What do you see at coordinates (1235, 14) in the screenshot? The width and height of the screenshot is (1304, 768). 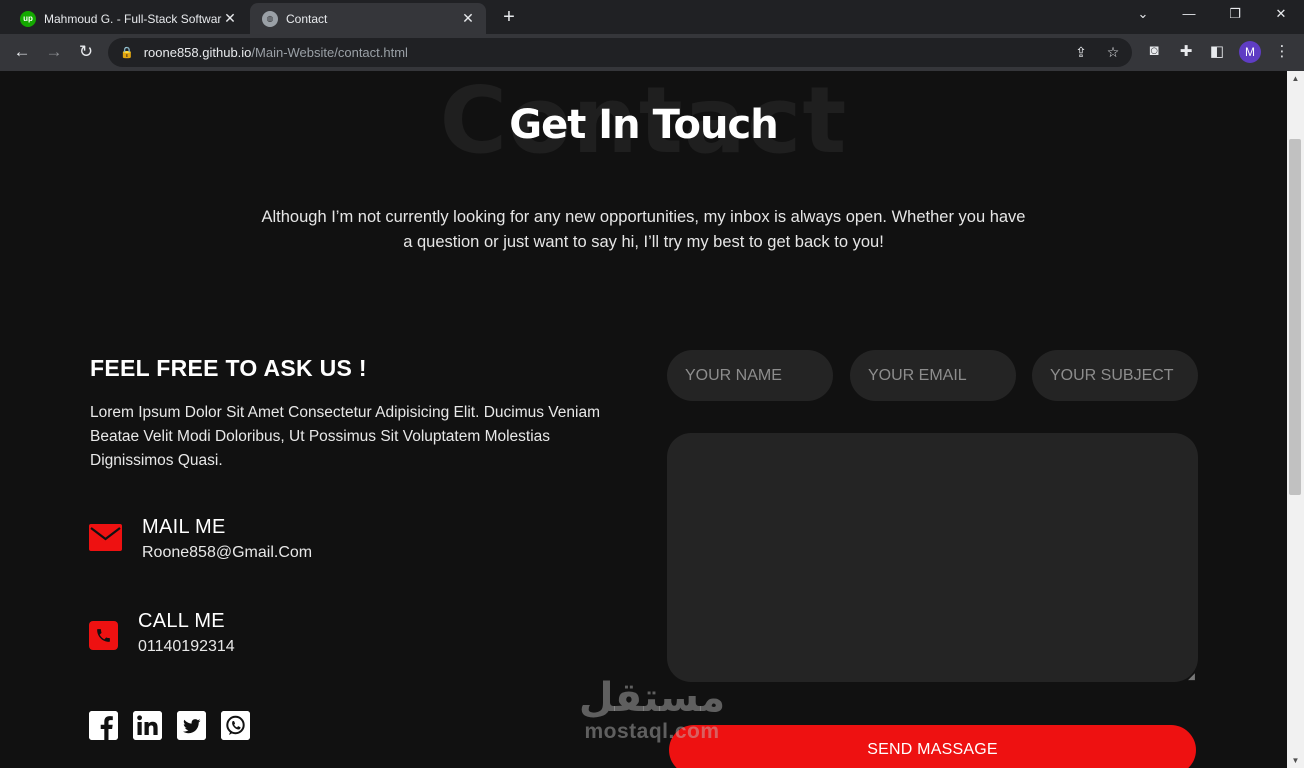 I see `restore-icon: ❐` at bounding box center [1235, 14].